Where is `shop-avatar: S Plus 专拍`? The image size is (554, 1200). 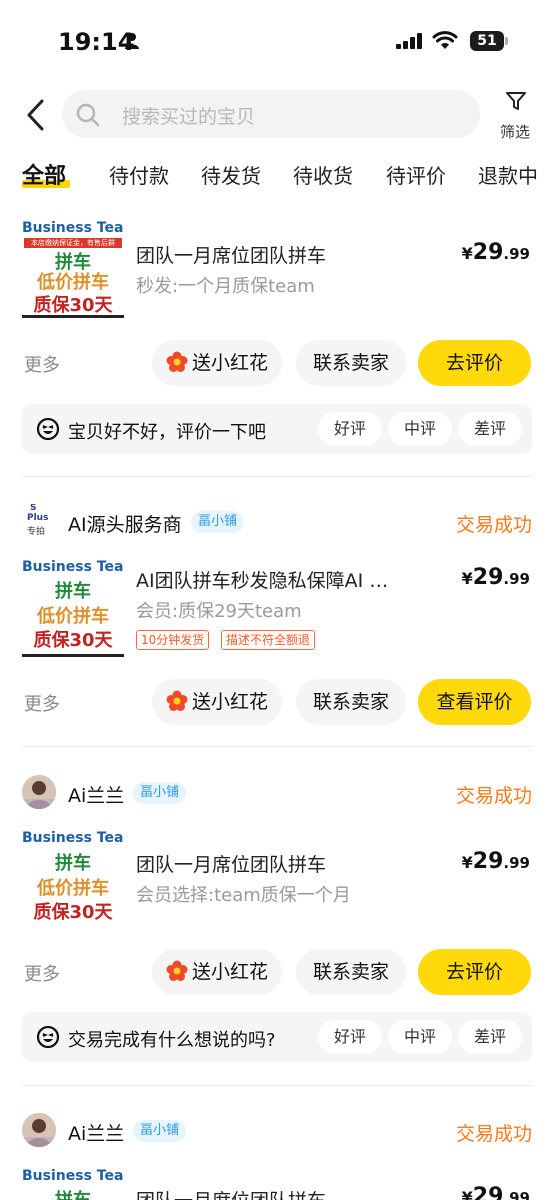 shop-avatar: S Plus 专拍 is located at coordinates (39, 521).